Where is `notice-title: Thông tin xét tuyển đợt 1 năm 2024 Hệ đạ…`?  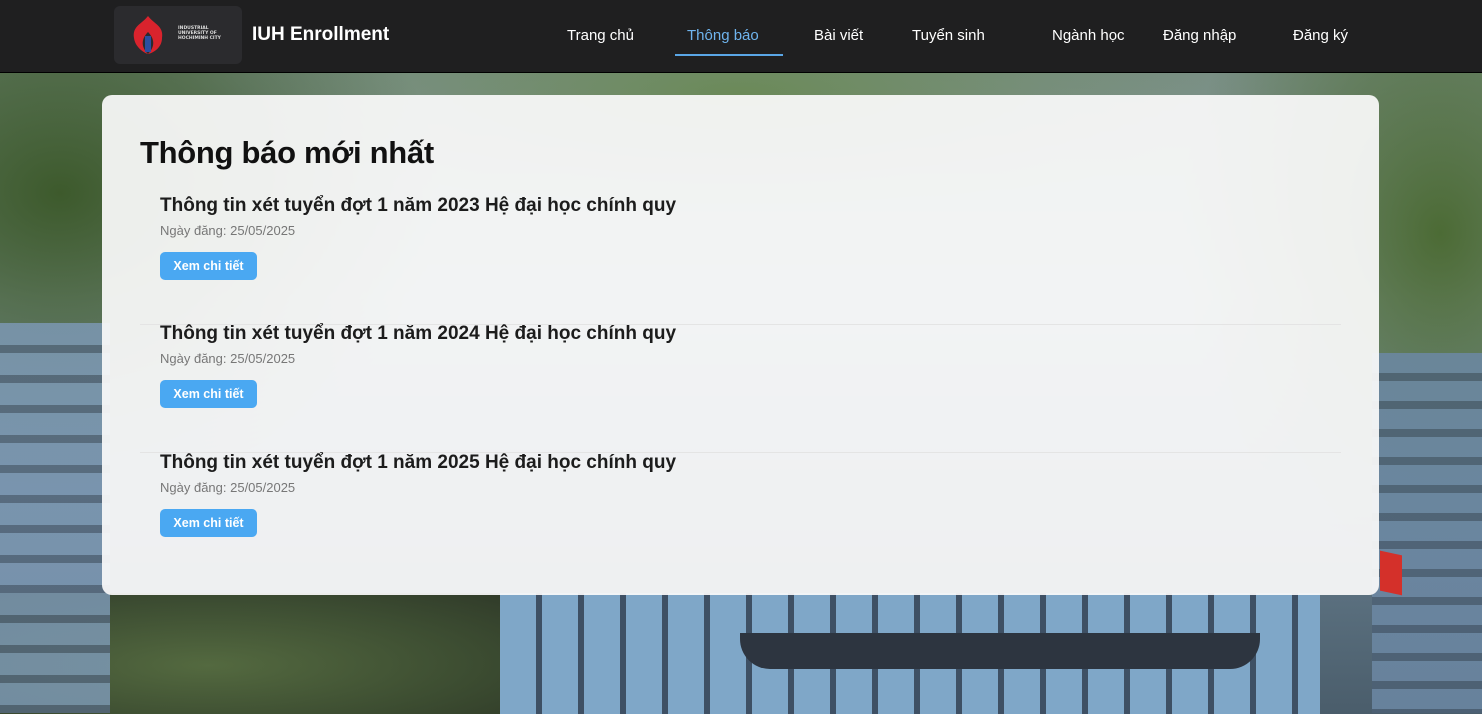
notice-title: Thông tin xét tuyển đợt 1 năm 2024 Hệ đạ… is located at coordinates (418, 334).